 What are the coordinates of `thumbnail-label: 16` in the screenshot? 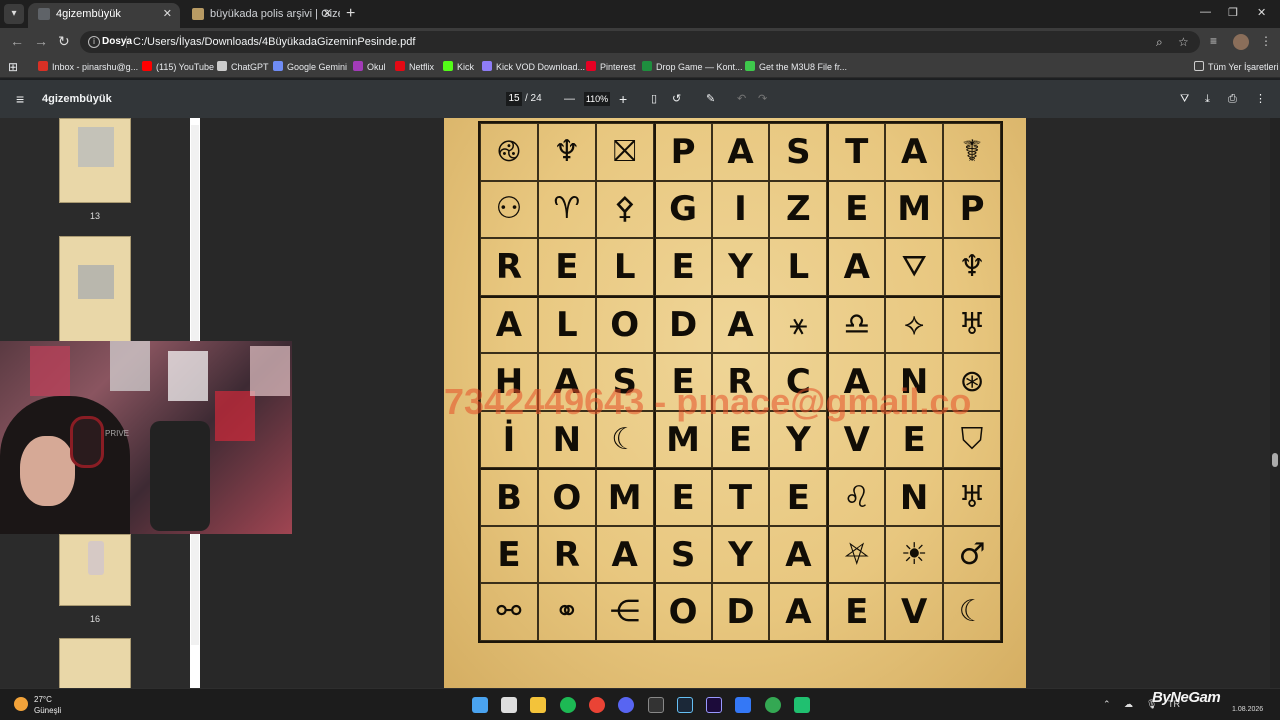 It's located at (94, 619).